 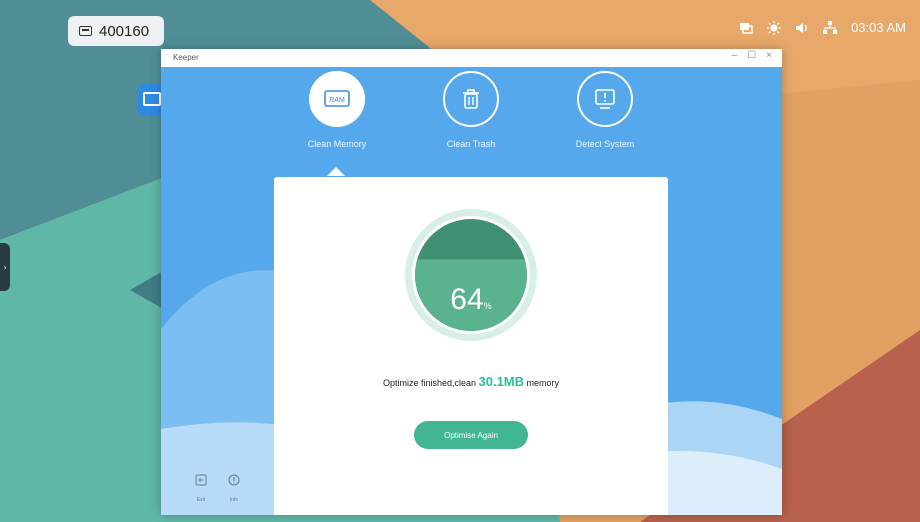 What do you see at coordinates (234, 488) in the screenshot?
I see `info-button: Info` at bounding box center [234, 488].